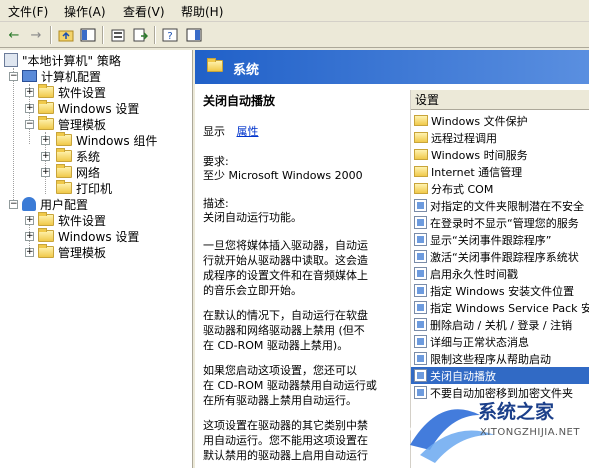 The height and width of the screenshot is (468, 589). I want to click on help-icon: ?, so click(170, 35).